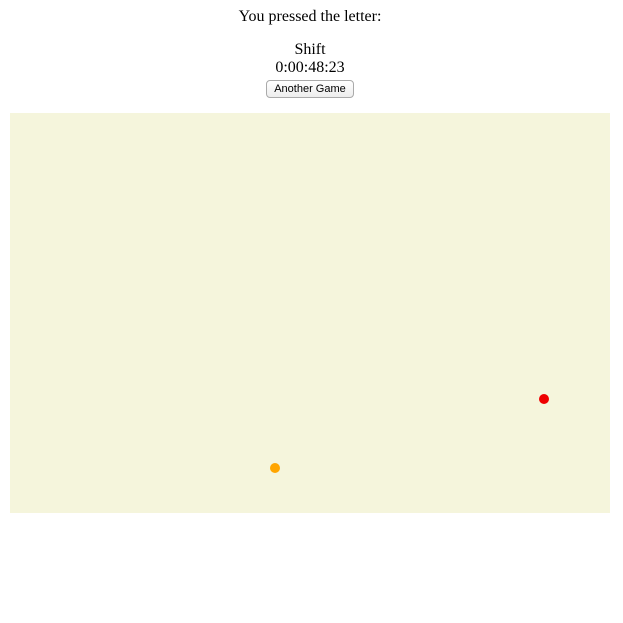 The height and width of the screenshot is (623, 623). What do you see at coordinates (310, 67) in the screenshot?
I see `game-timer: 0:00:48:23` at bounding box center [310, 67].